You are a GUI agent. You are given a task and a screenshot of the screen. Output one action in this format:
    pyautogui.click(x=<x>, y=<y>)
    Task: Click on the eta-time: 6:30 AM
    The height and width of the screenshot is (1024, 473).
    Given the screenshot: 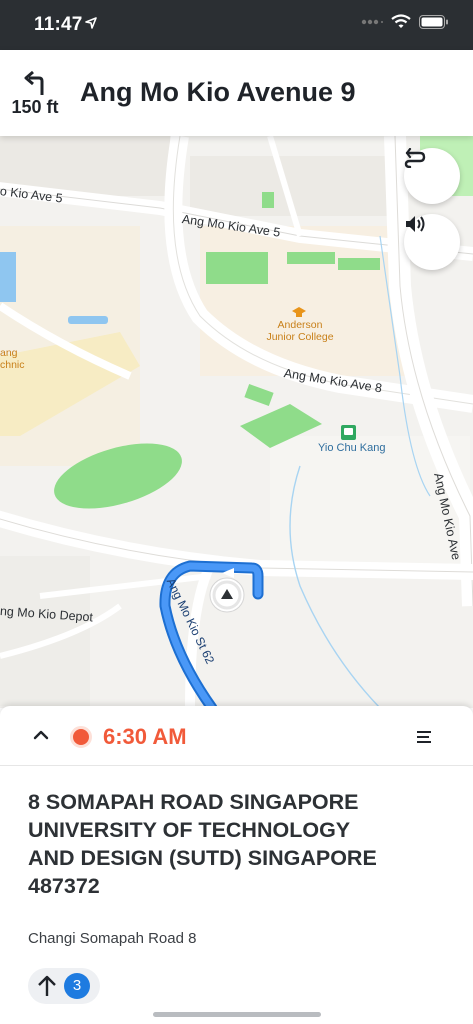 What is the action you would take?
    pyautogui.click(x=145, y=736)
    